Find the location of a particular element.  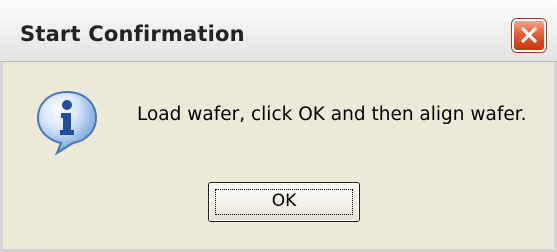

ok-button-label: OK is located at coordinates (284, 201).